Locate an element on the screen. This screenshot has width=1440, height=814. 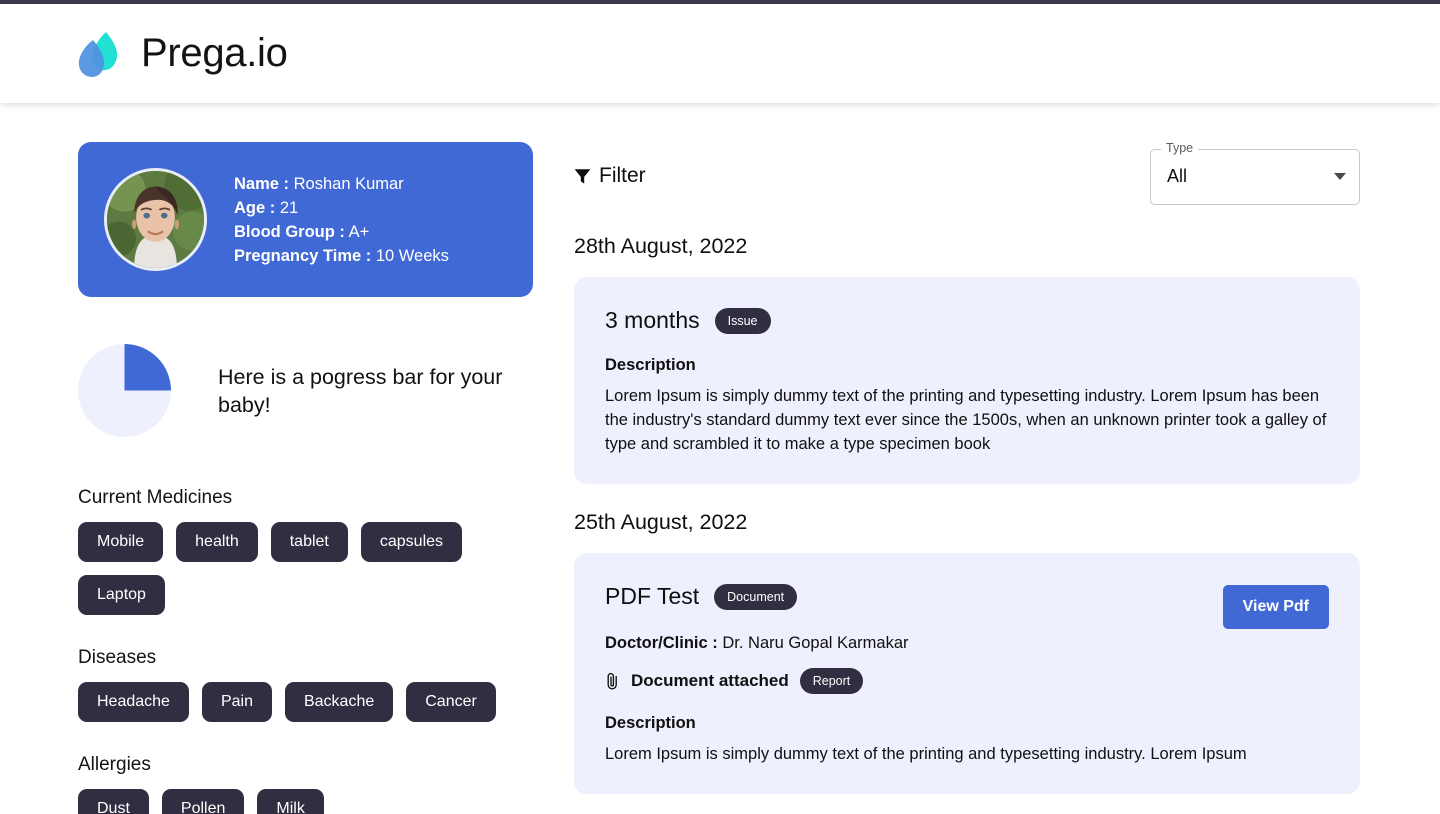
progress-pie-chart is located at coordinates (124, 390).